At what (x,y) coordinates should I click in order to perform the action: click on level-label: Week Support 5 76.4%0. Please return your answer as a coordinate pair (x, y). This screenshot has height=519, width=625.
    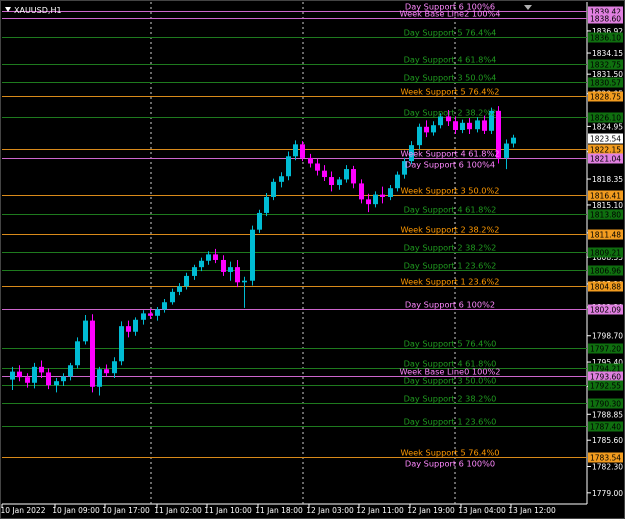
    Looking at the image, I should click on (449, 453).